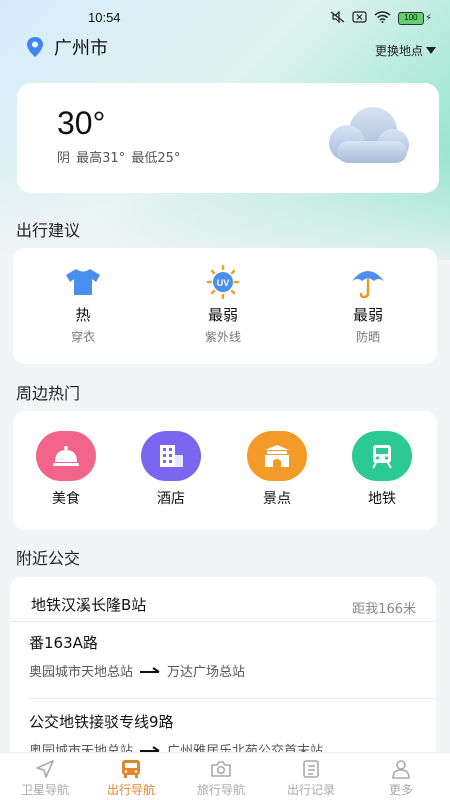 This screenshot has width=450, height=800. I want to click on hot-item-subway: 地铁, so click(382, 469).